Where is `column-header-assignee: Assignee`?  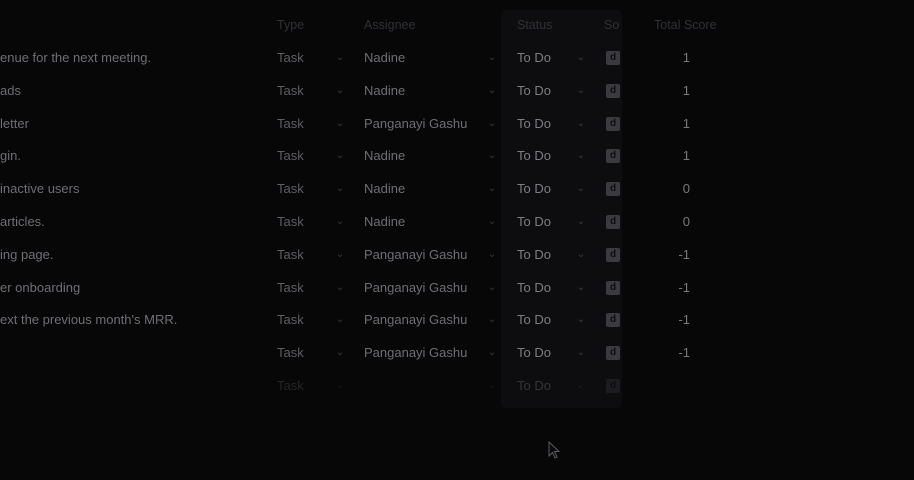 column-header-assignee: Assignee is located at coordinates (433, 25).